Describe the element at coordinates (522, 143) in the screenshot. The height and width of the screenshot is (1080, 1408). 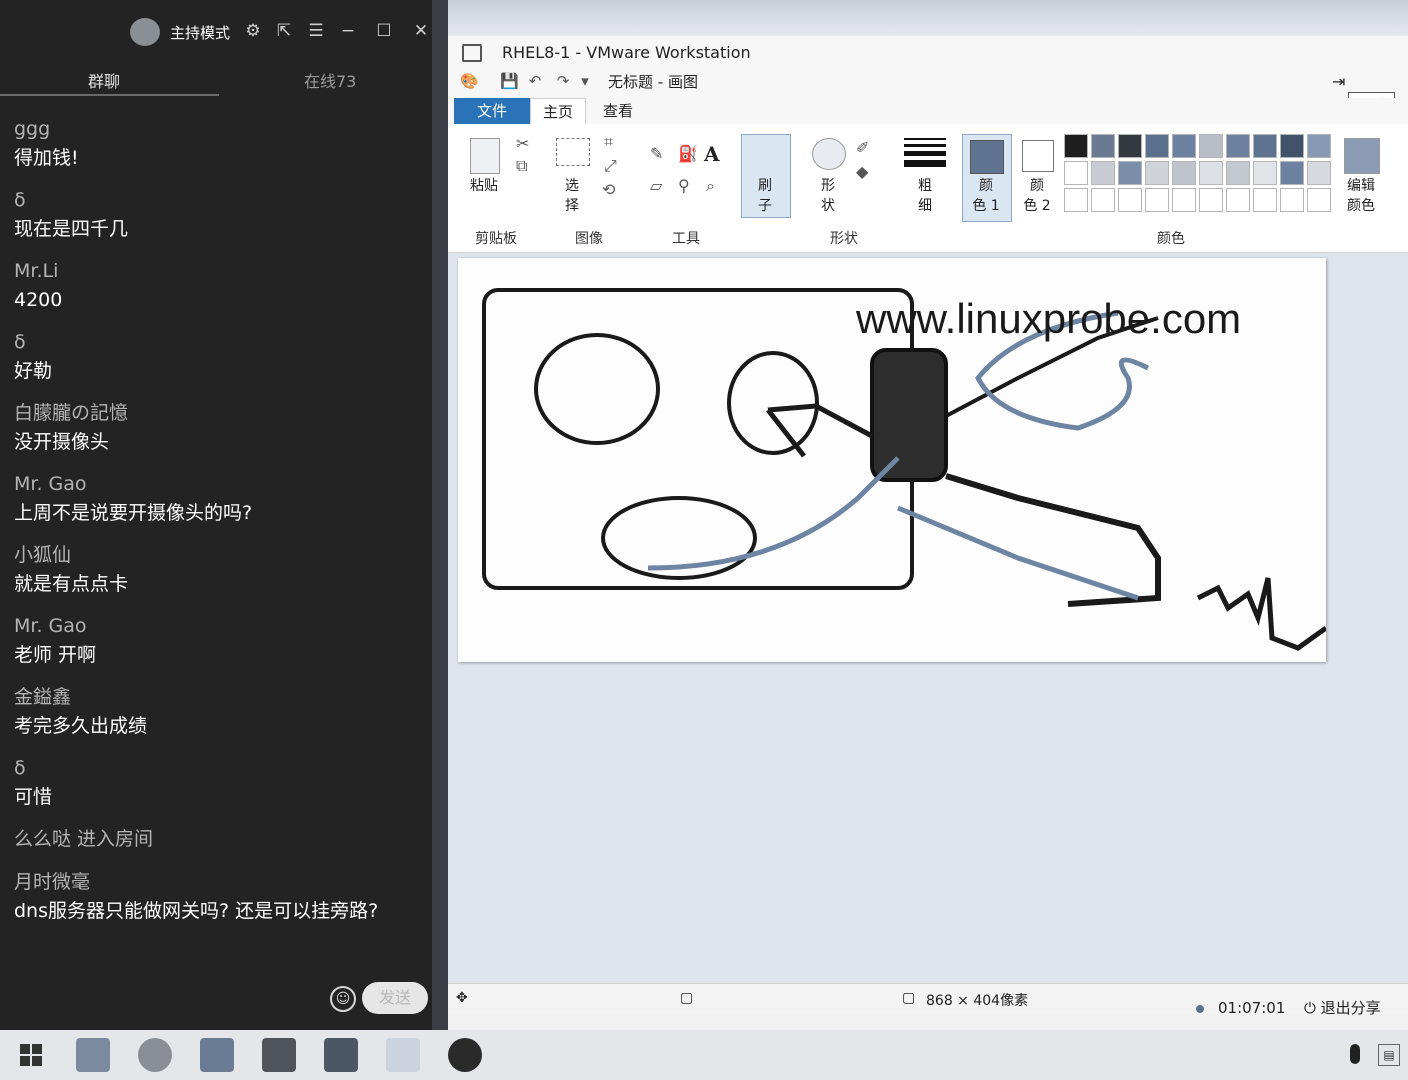
I see `cut-icon: ✂` at that location.